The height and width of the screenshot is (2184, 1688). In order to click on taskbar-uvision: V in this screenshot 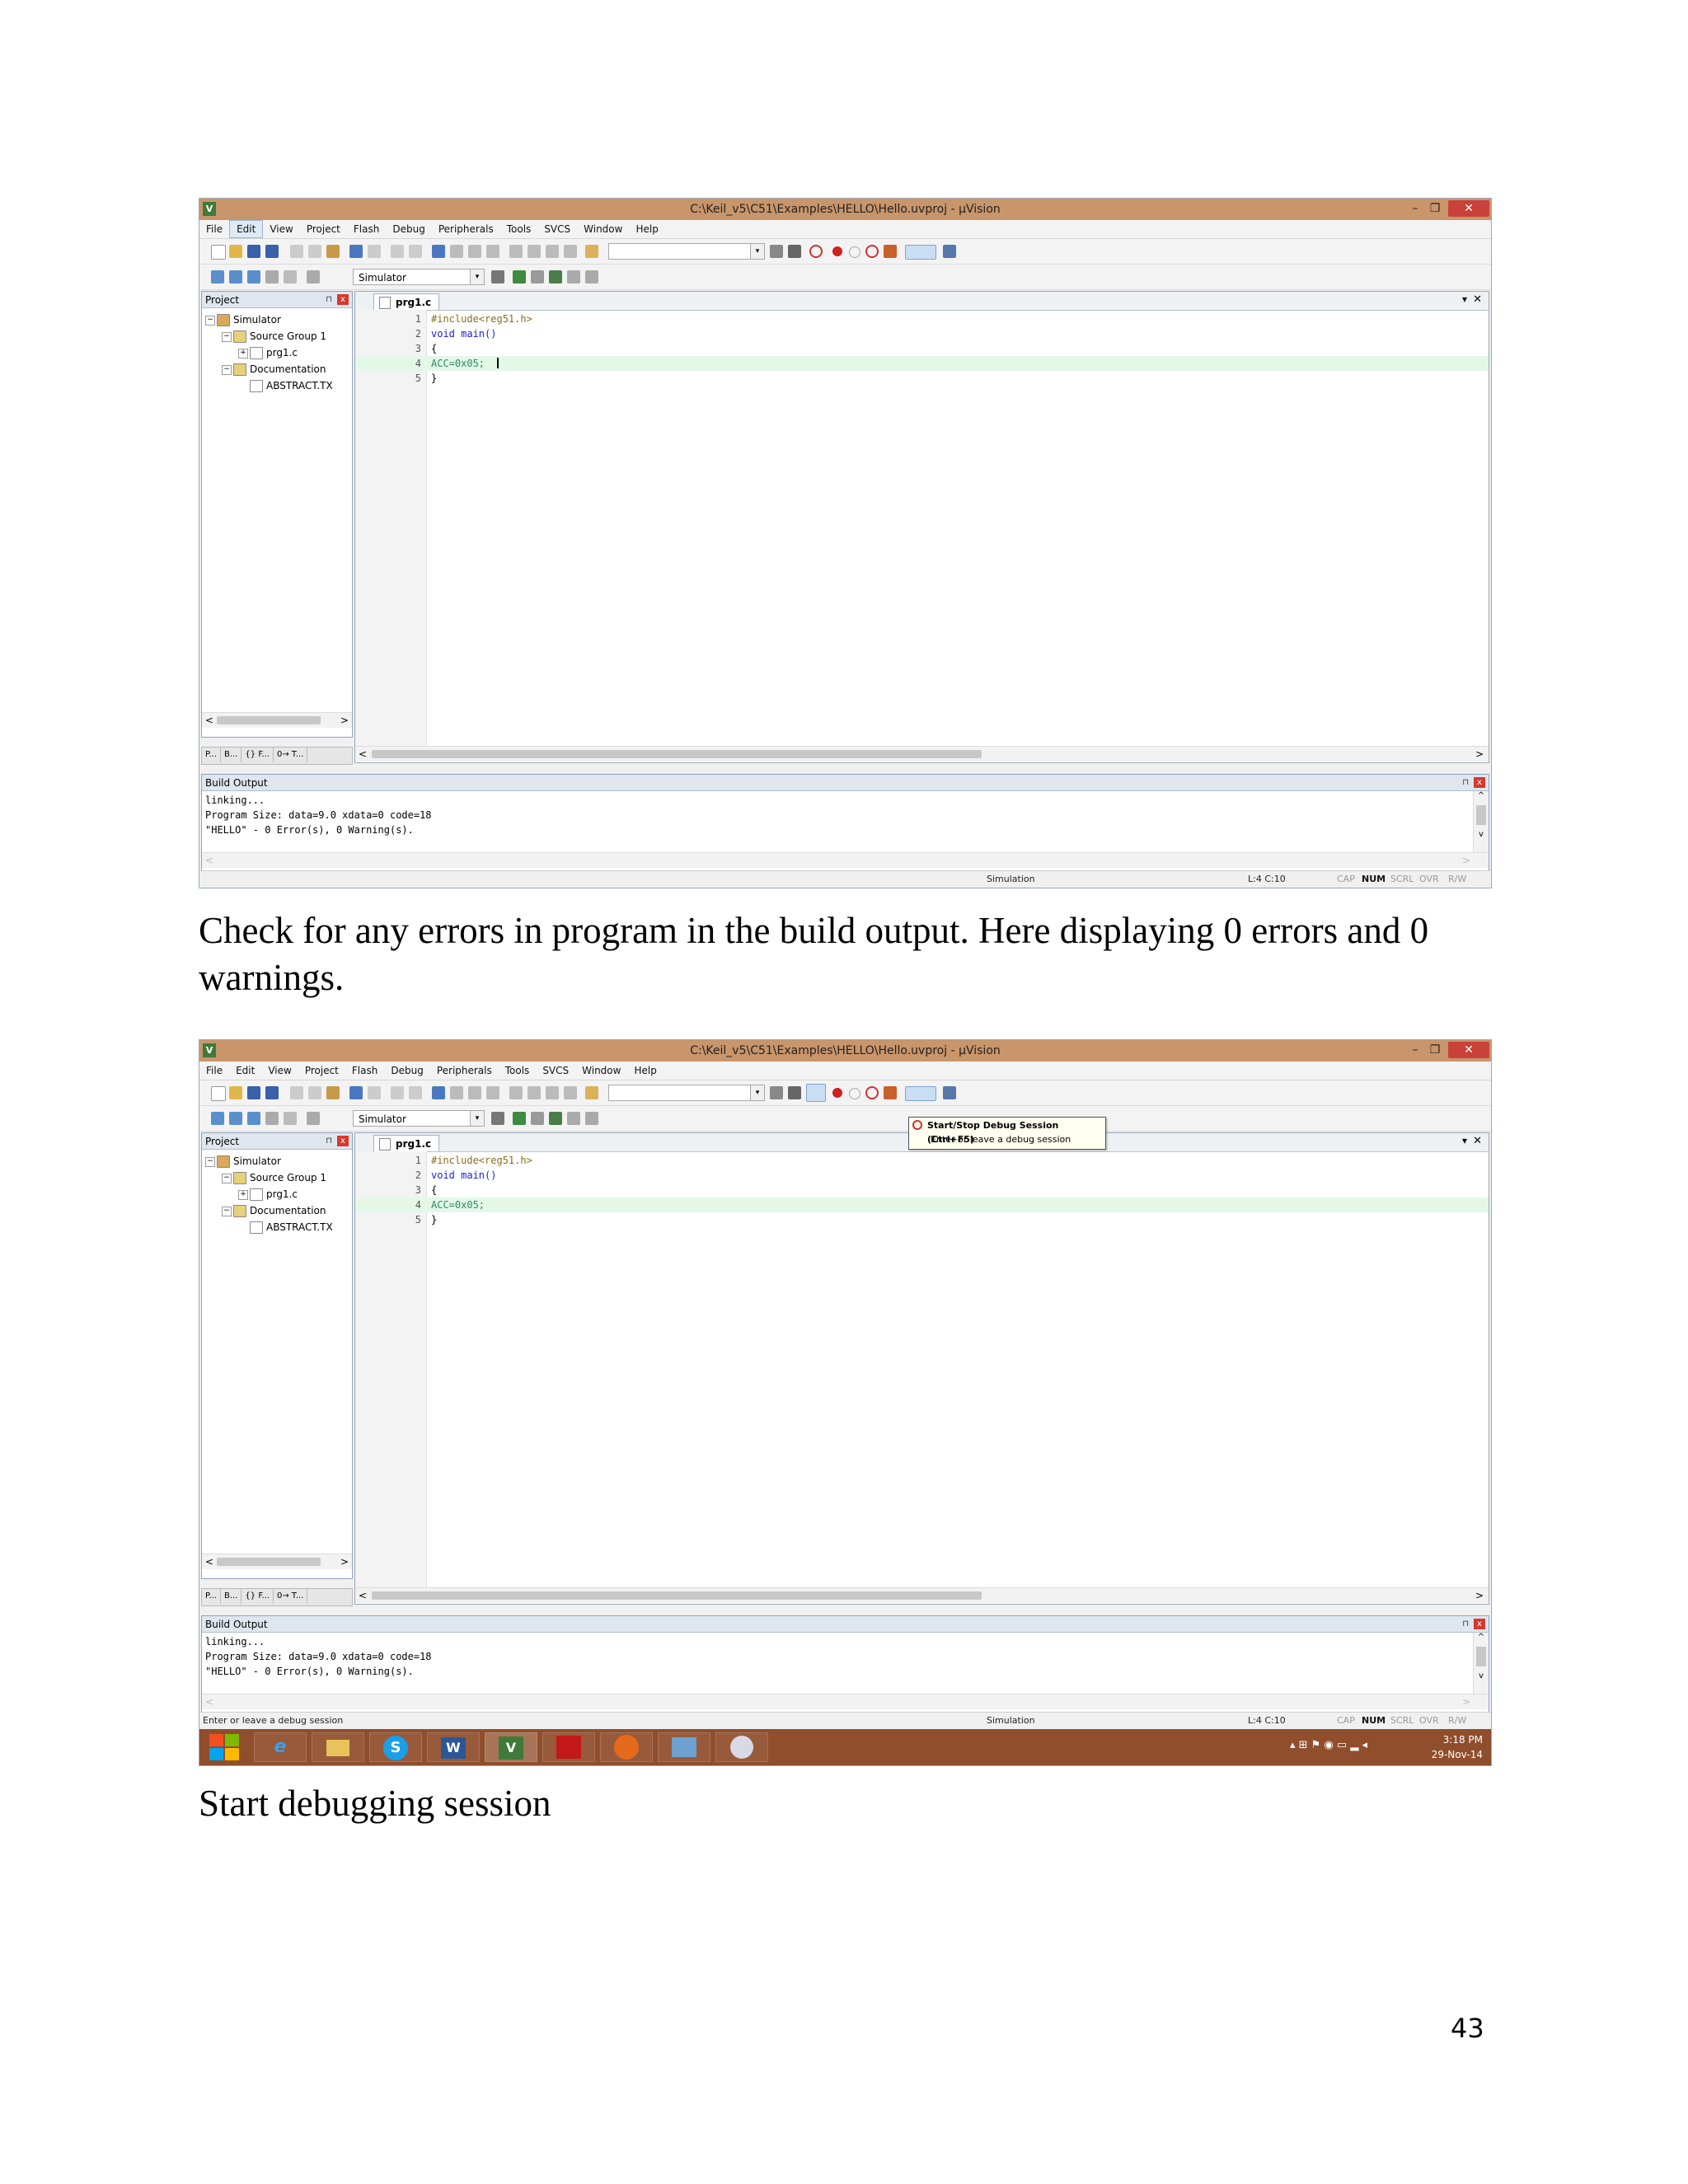, I will do `click(511, 1747)`.